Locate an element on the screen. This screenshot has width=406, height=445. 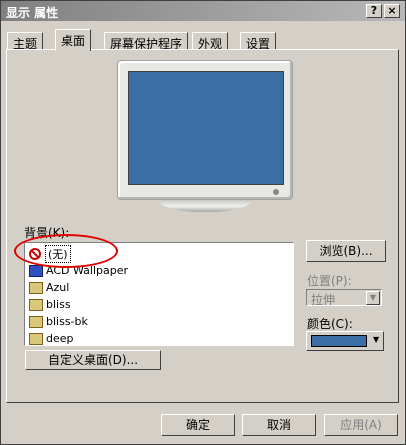
tab-settings: 设置 is located at coordinates (258, 41).